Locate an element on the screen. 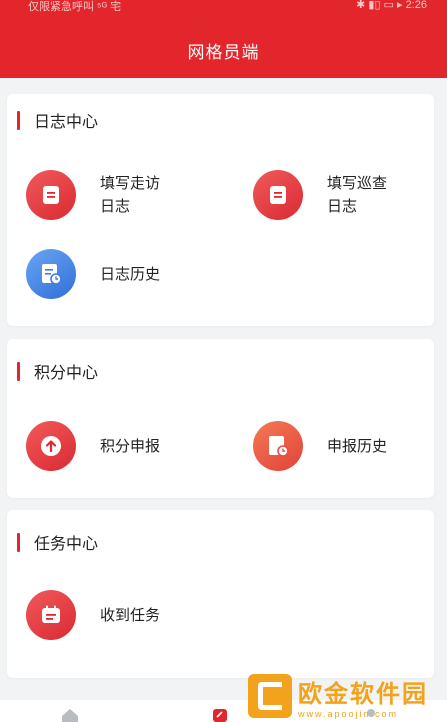  section-title-points-center: 积分中心 is located at coordinates (57, 371).